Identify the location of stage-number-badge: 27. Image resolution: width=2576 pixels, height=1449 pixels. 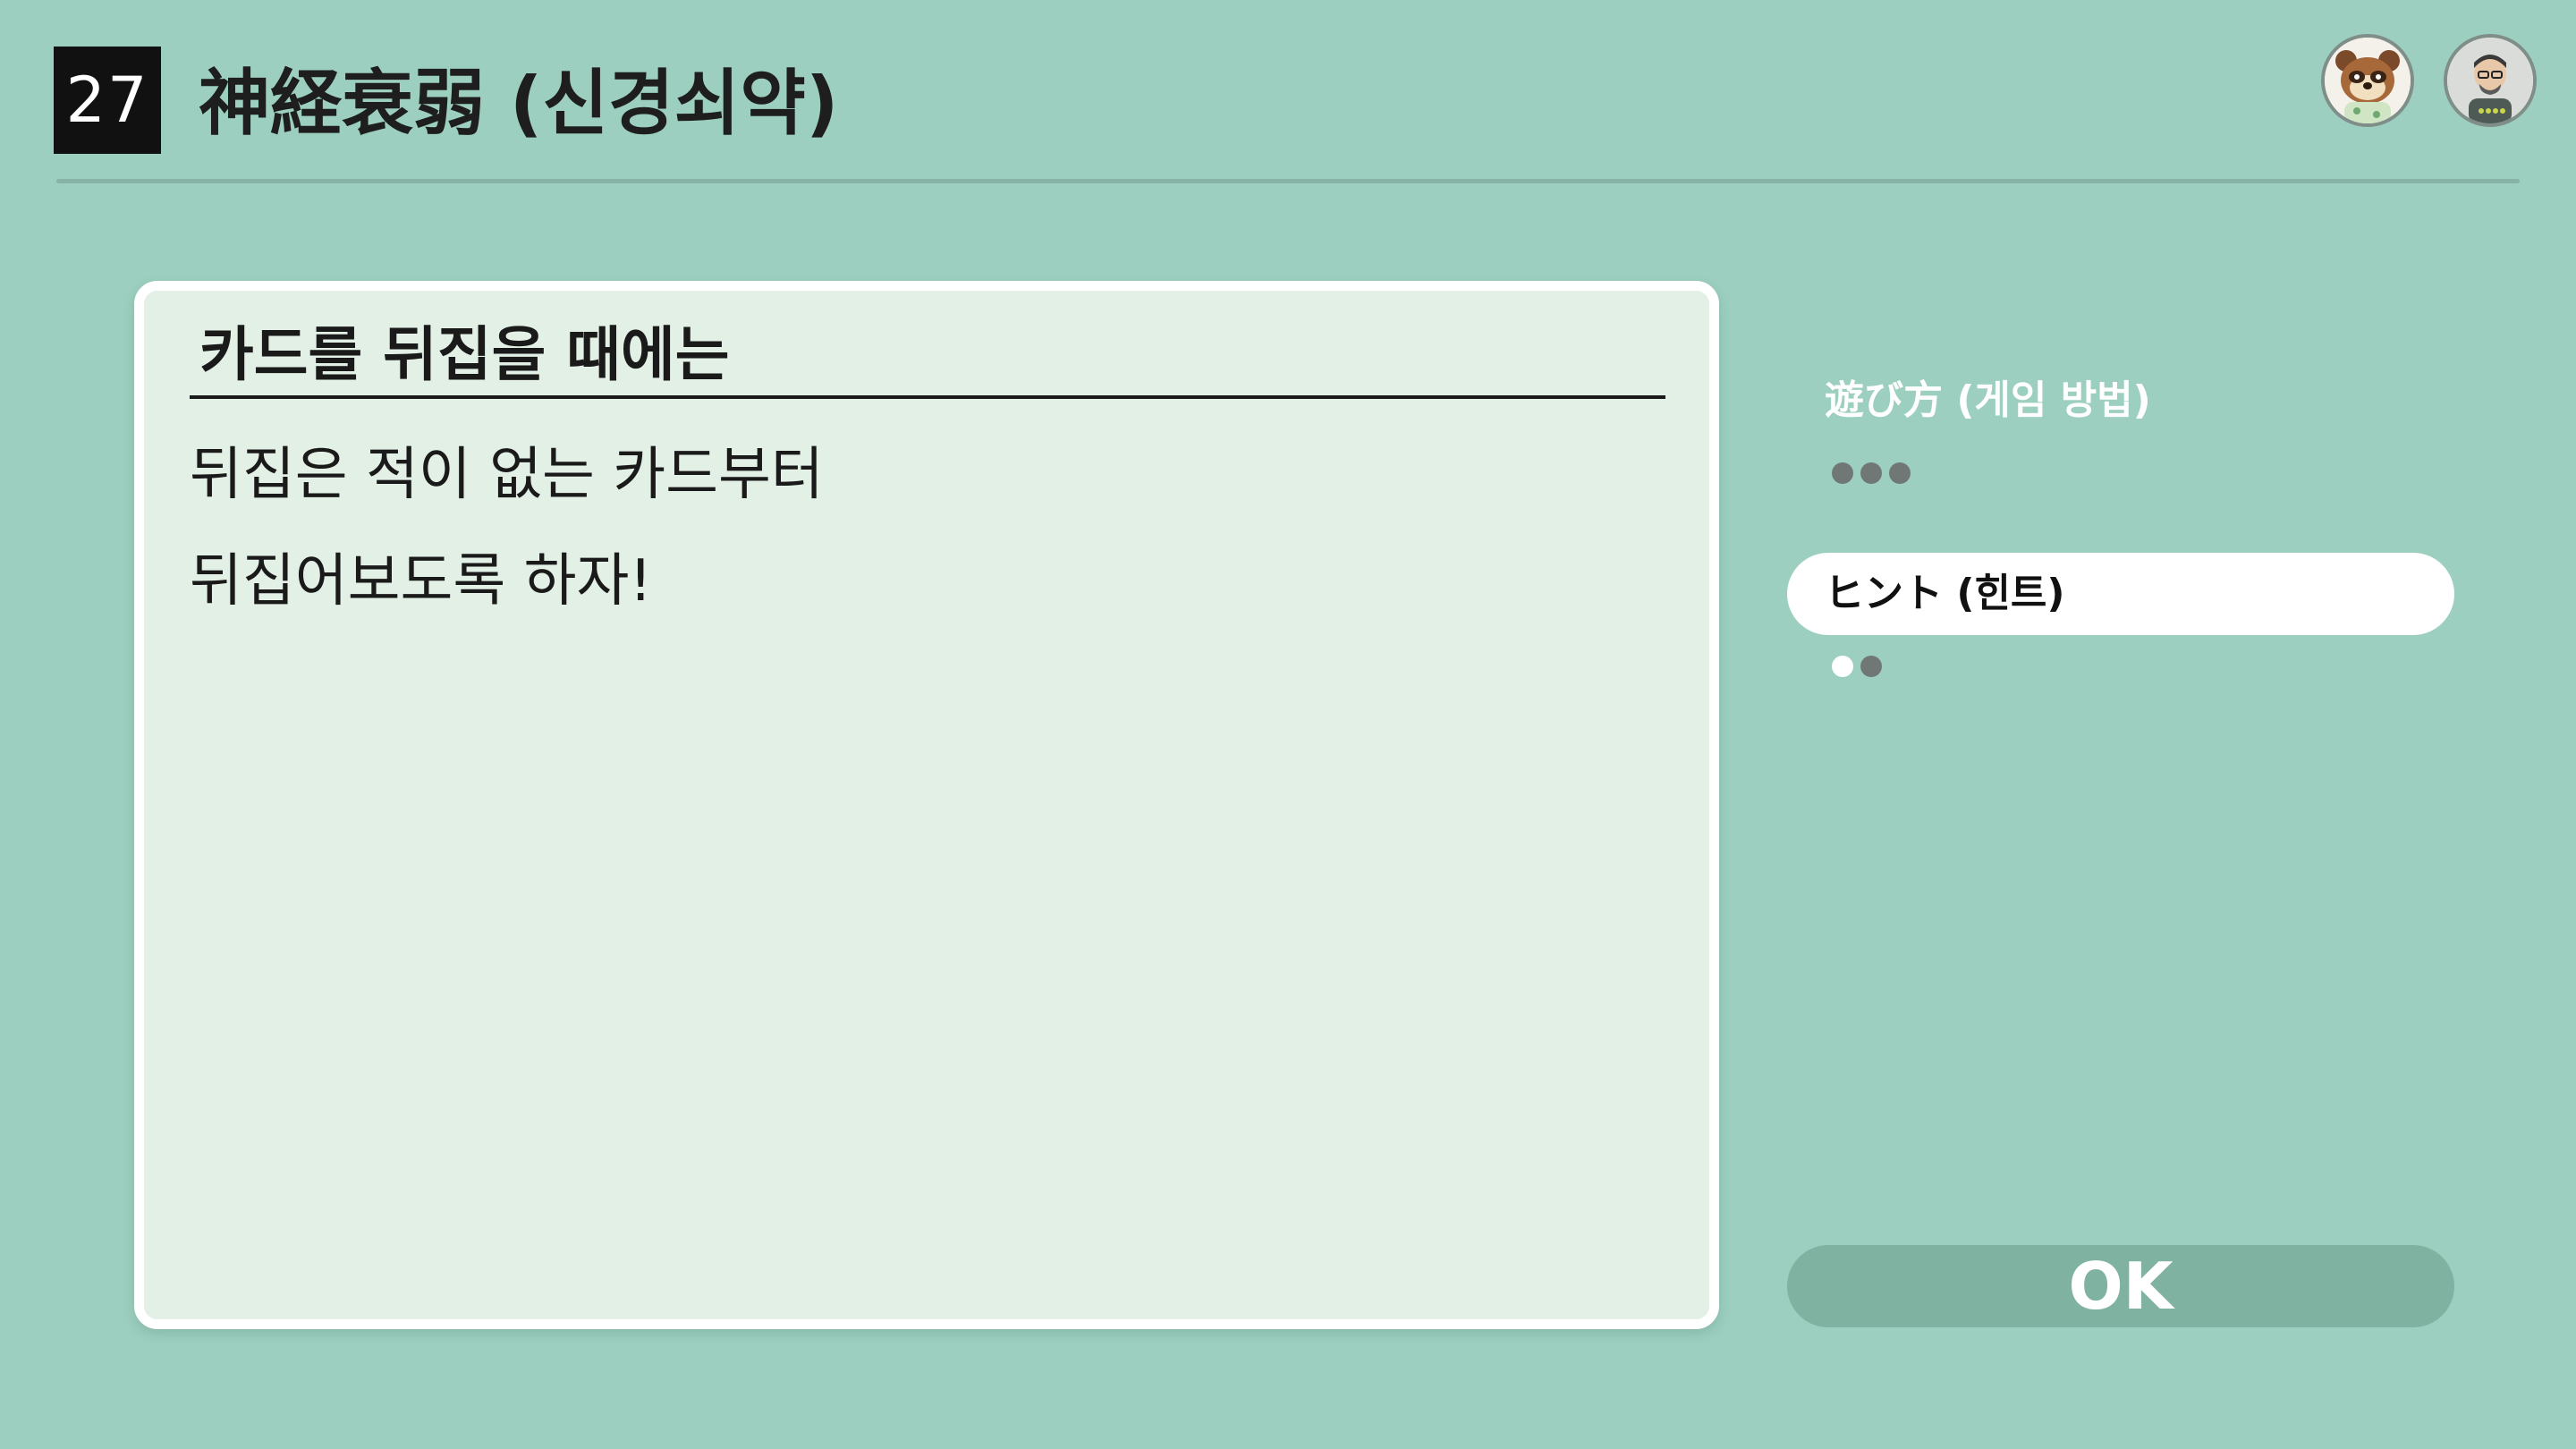
(107, 100).